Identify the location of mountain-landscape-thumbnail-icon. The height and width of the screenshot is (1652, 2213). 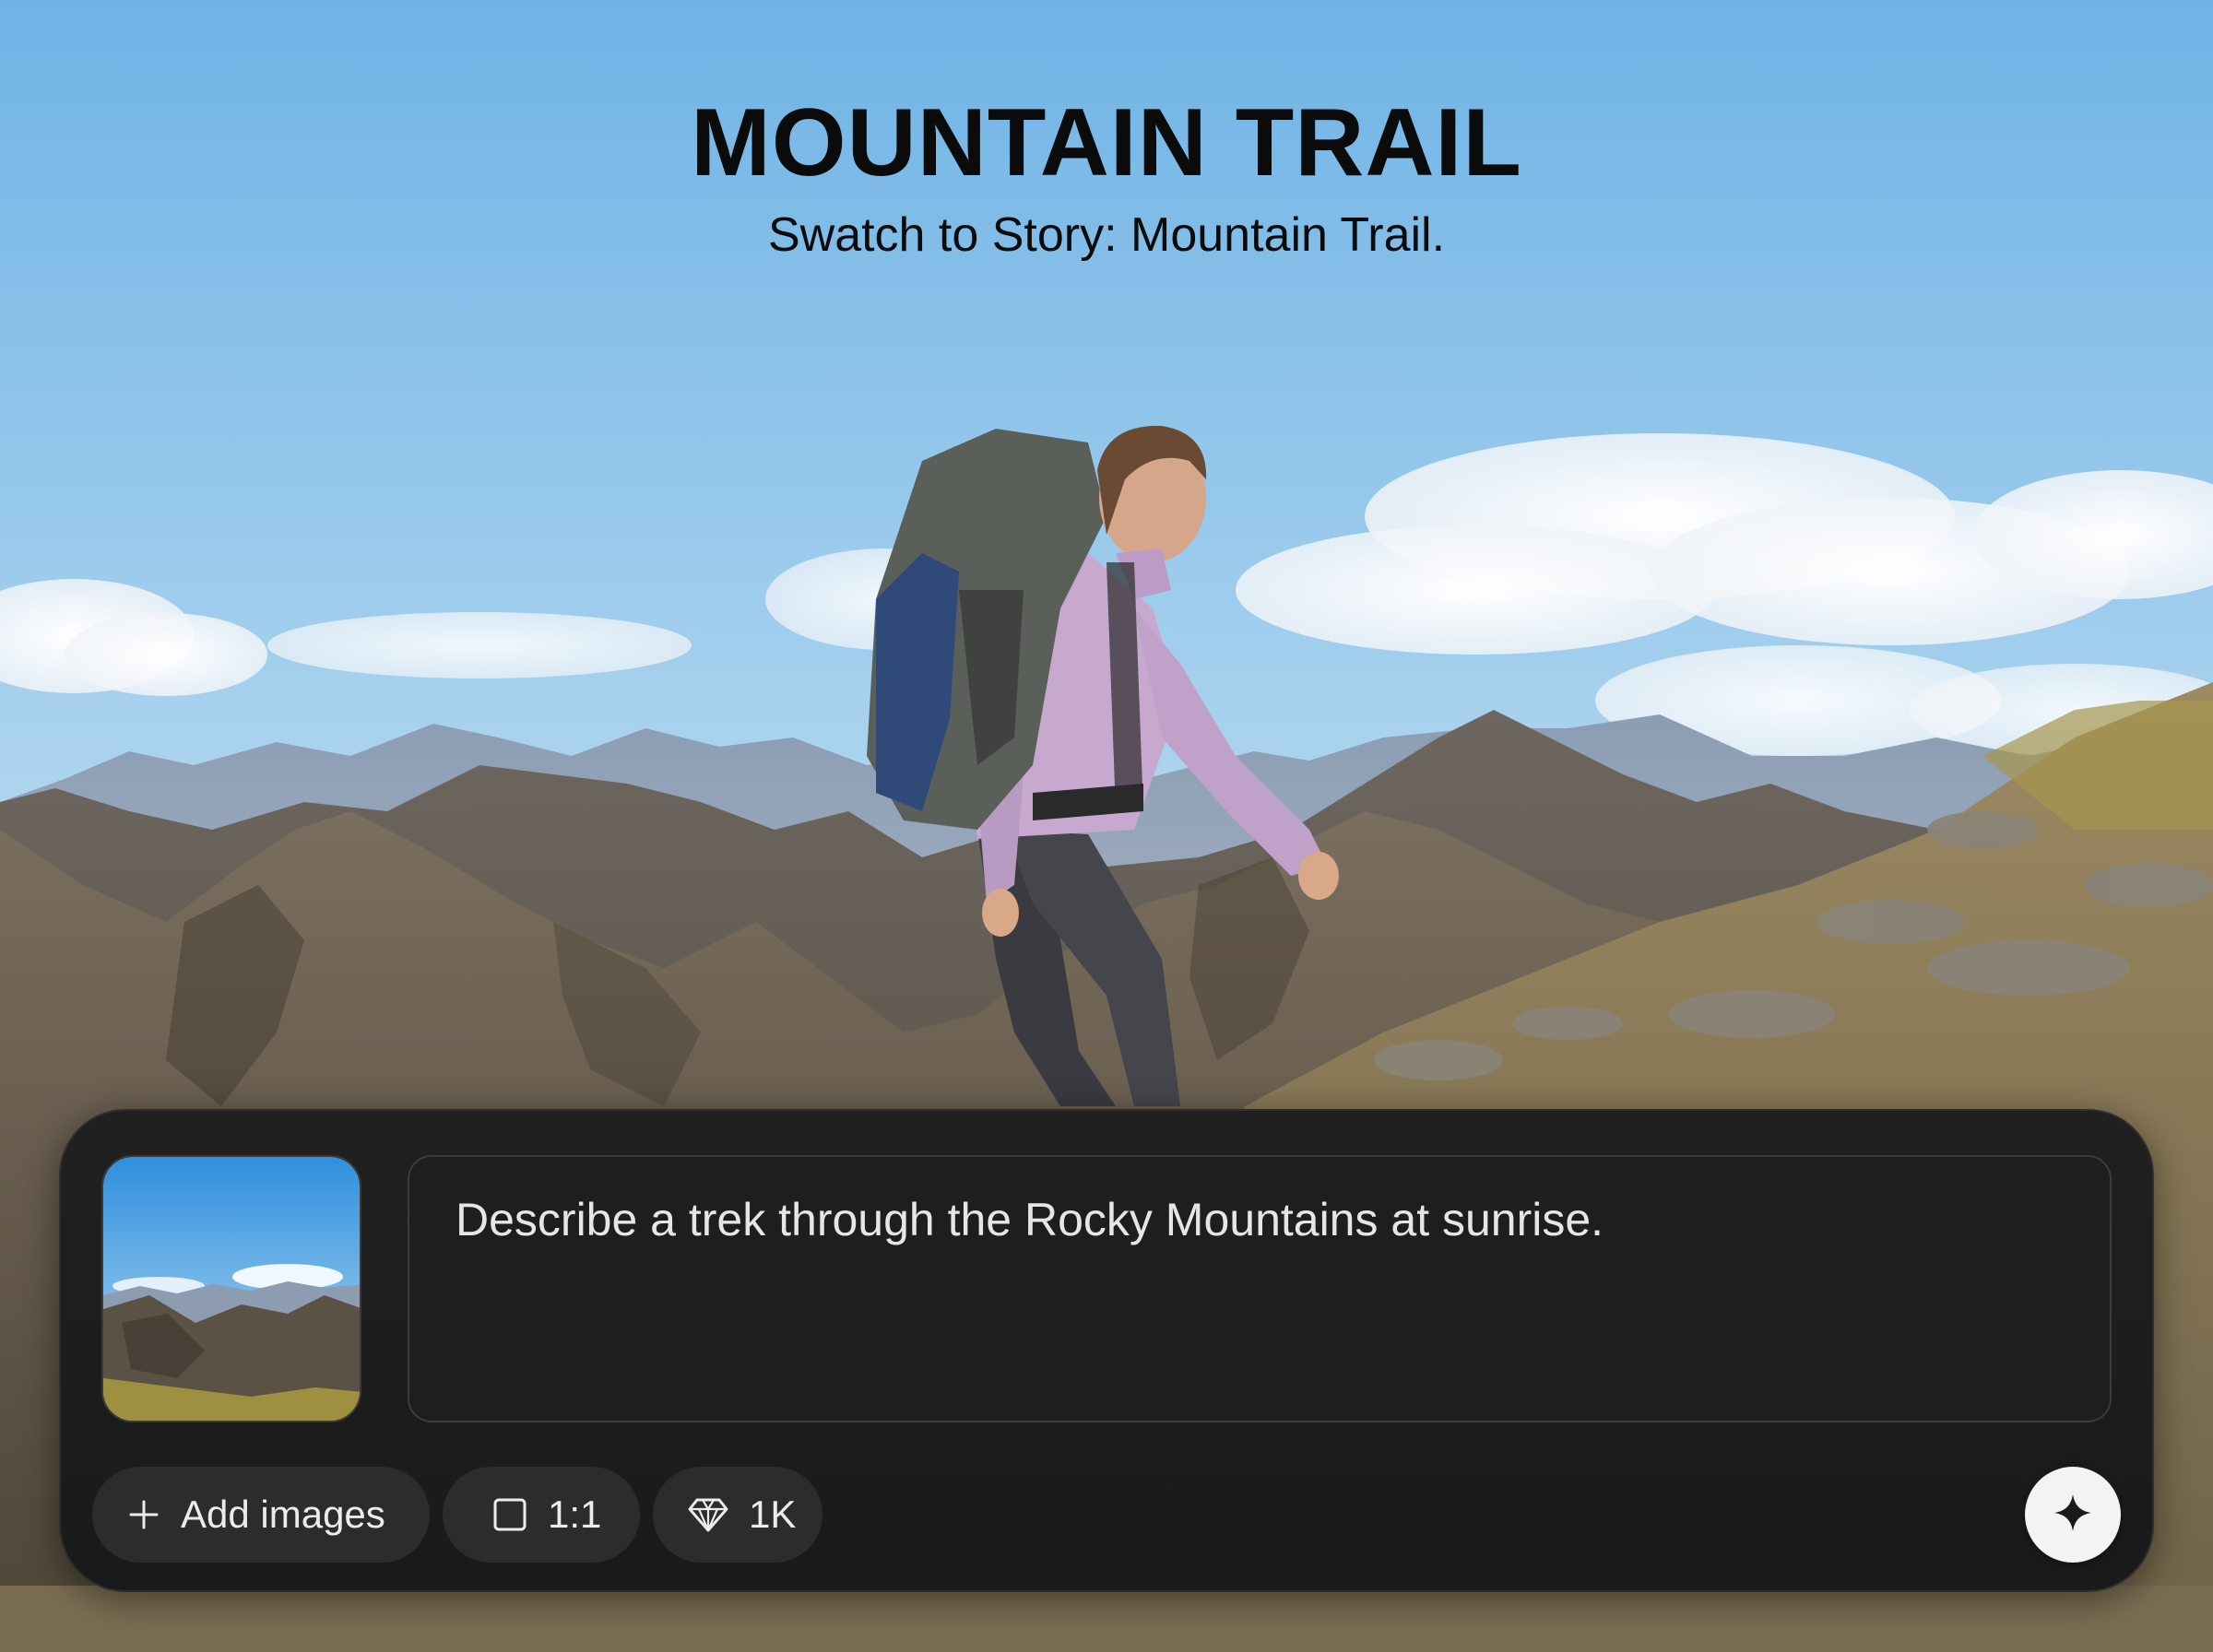
(231, 1289).